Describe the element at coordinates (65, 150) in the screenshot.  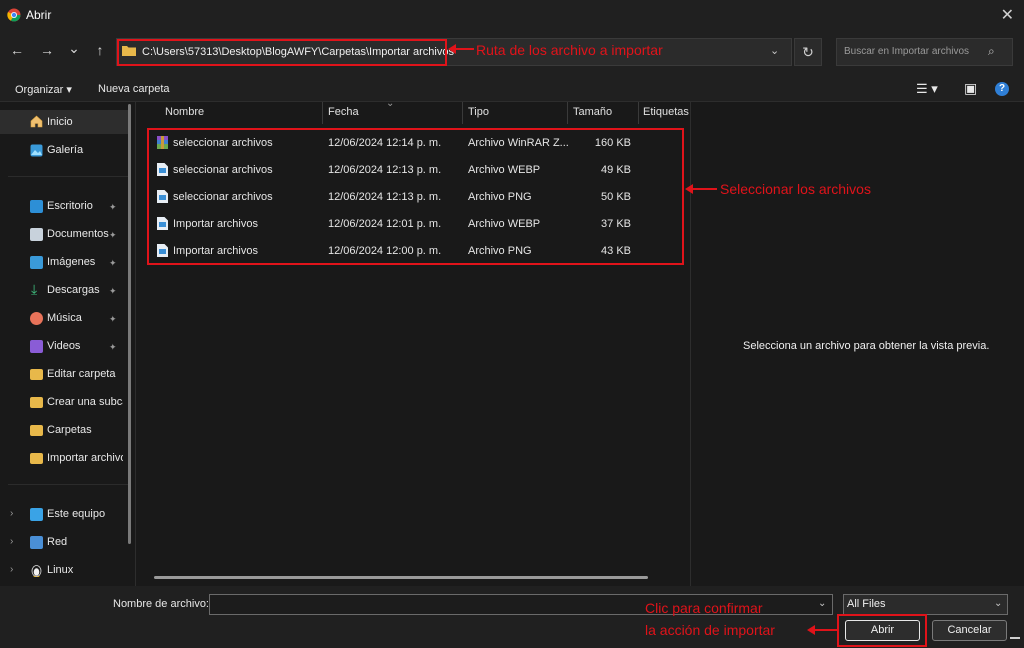
I see `sidebar-label: Galería` at that location.